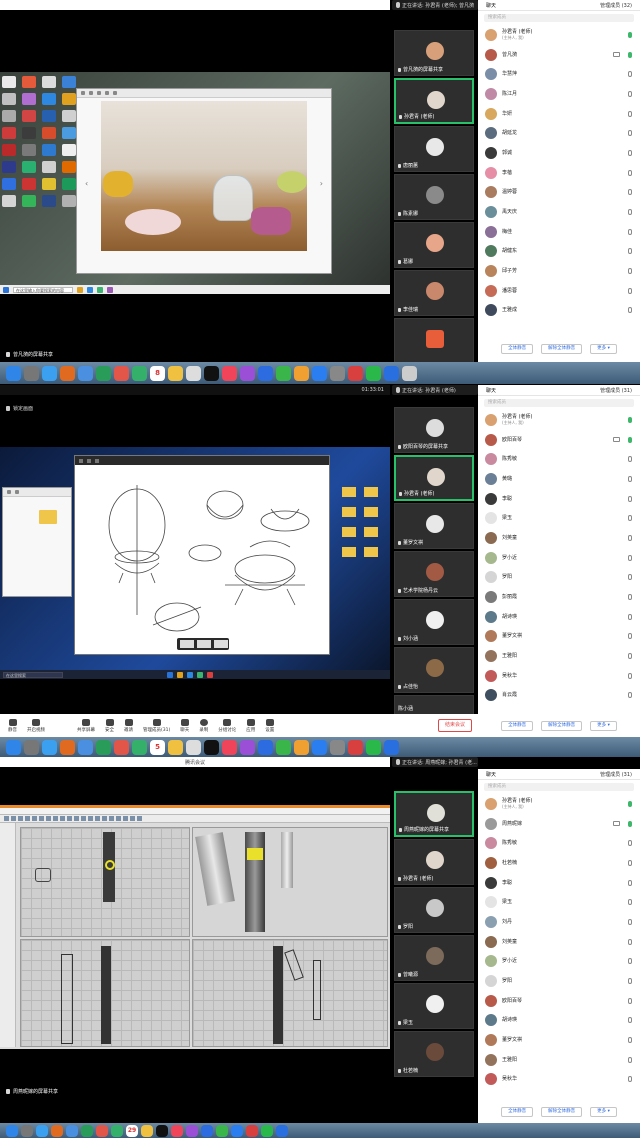  Describe the element at coordinates (559, 922) in the screenshot. I see `member-row: 刘丹` at that location.